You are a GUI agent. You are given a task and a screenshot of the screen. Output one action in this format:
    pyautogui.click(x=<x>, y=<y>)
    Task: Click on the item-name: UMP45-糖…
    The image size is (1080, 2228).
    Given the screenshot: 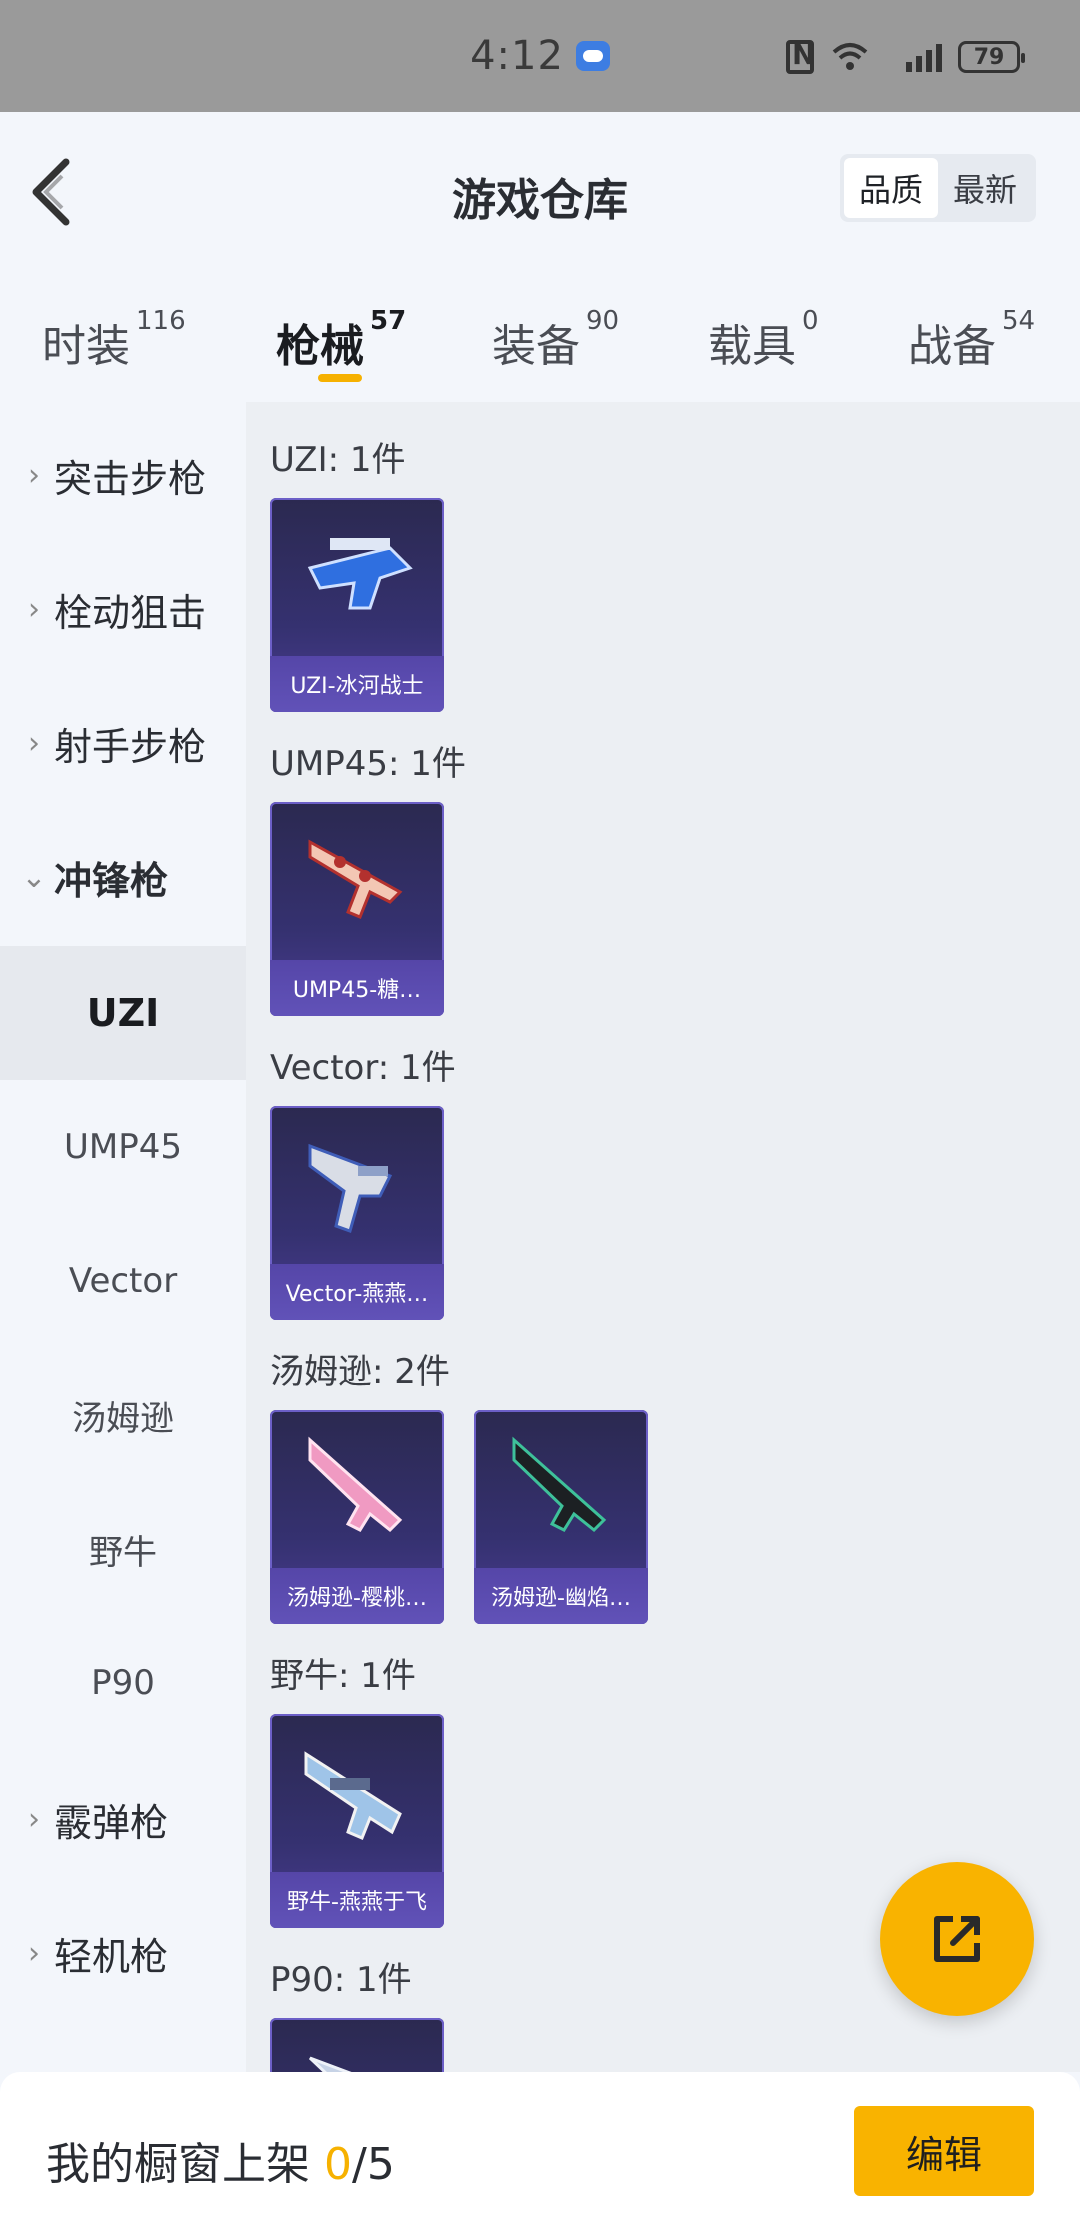 What is the action you would take?
    pyautogui.click(x=357, y=988)
    